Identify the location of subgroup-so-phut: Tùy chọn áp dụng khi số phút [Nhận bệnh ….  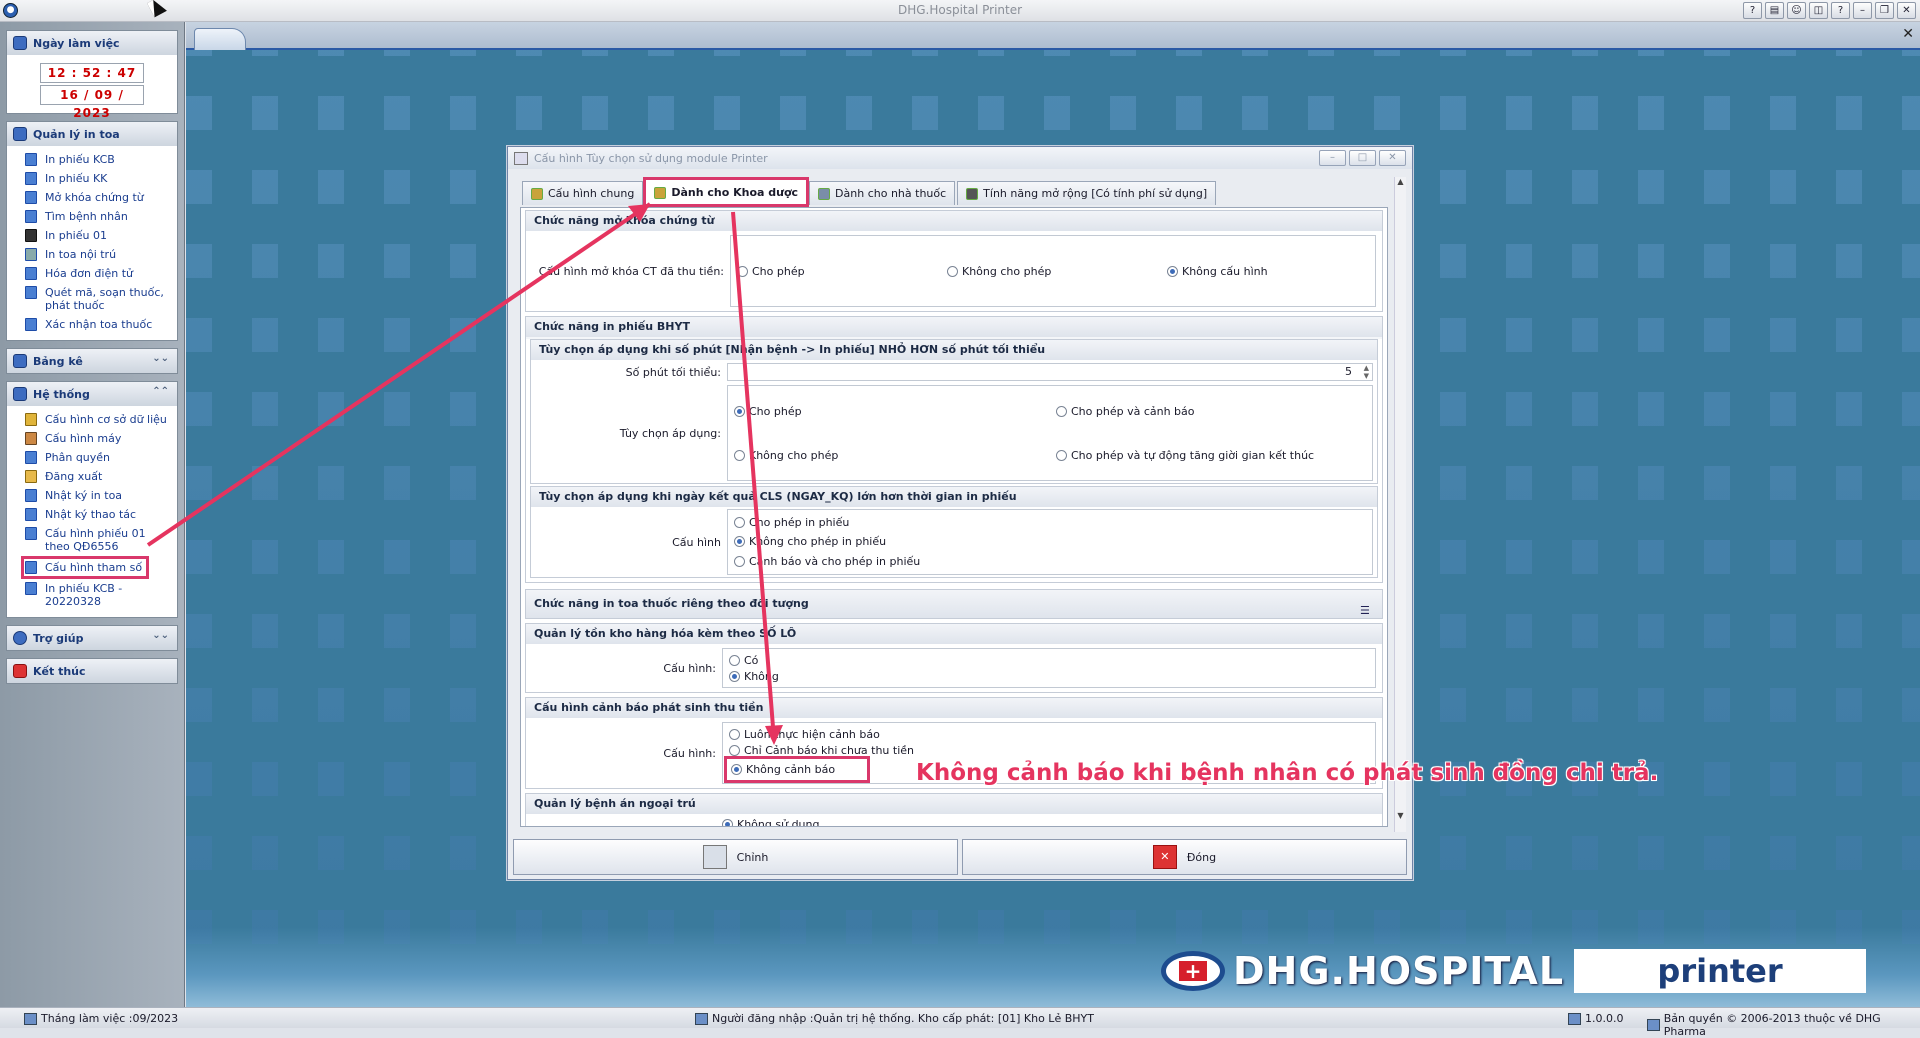
(954, 411).